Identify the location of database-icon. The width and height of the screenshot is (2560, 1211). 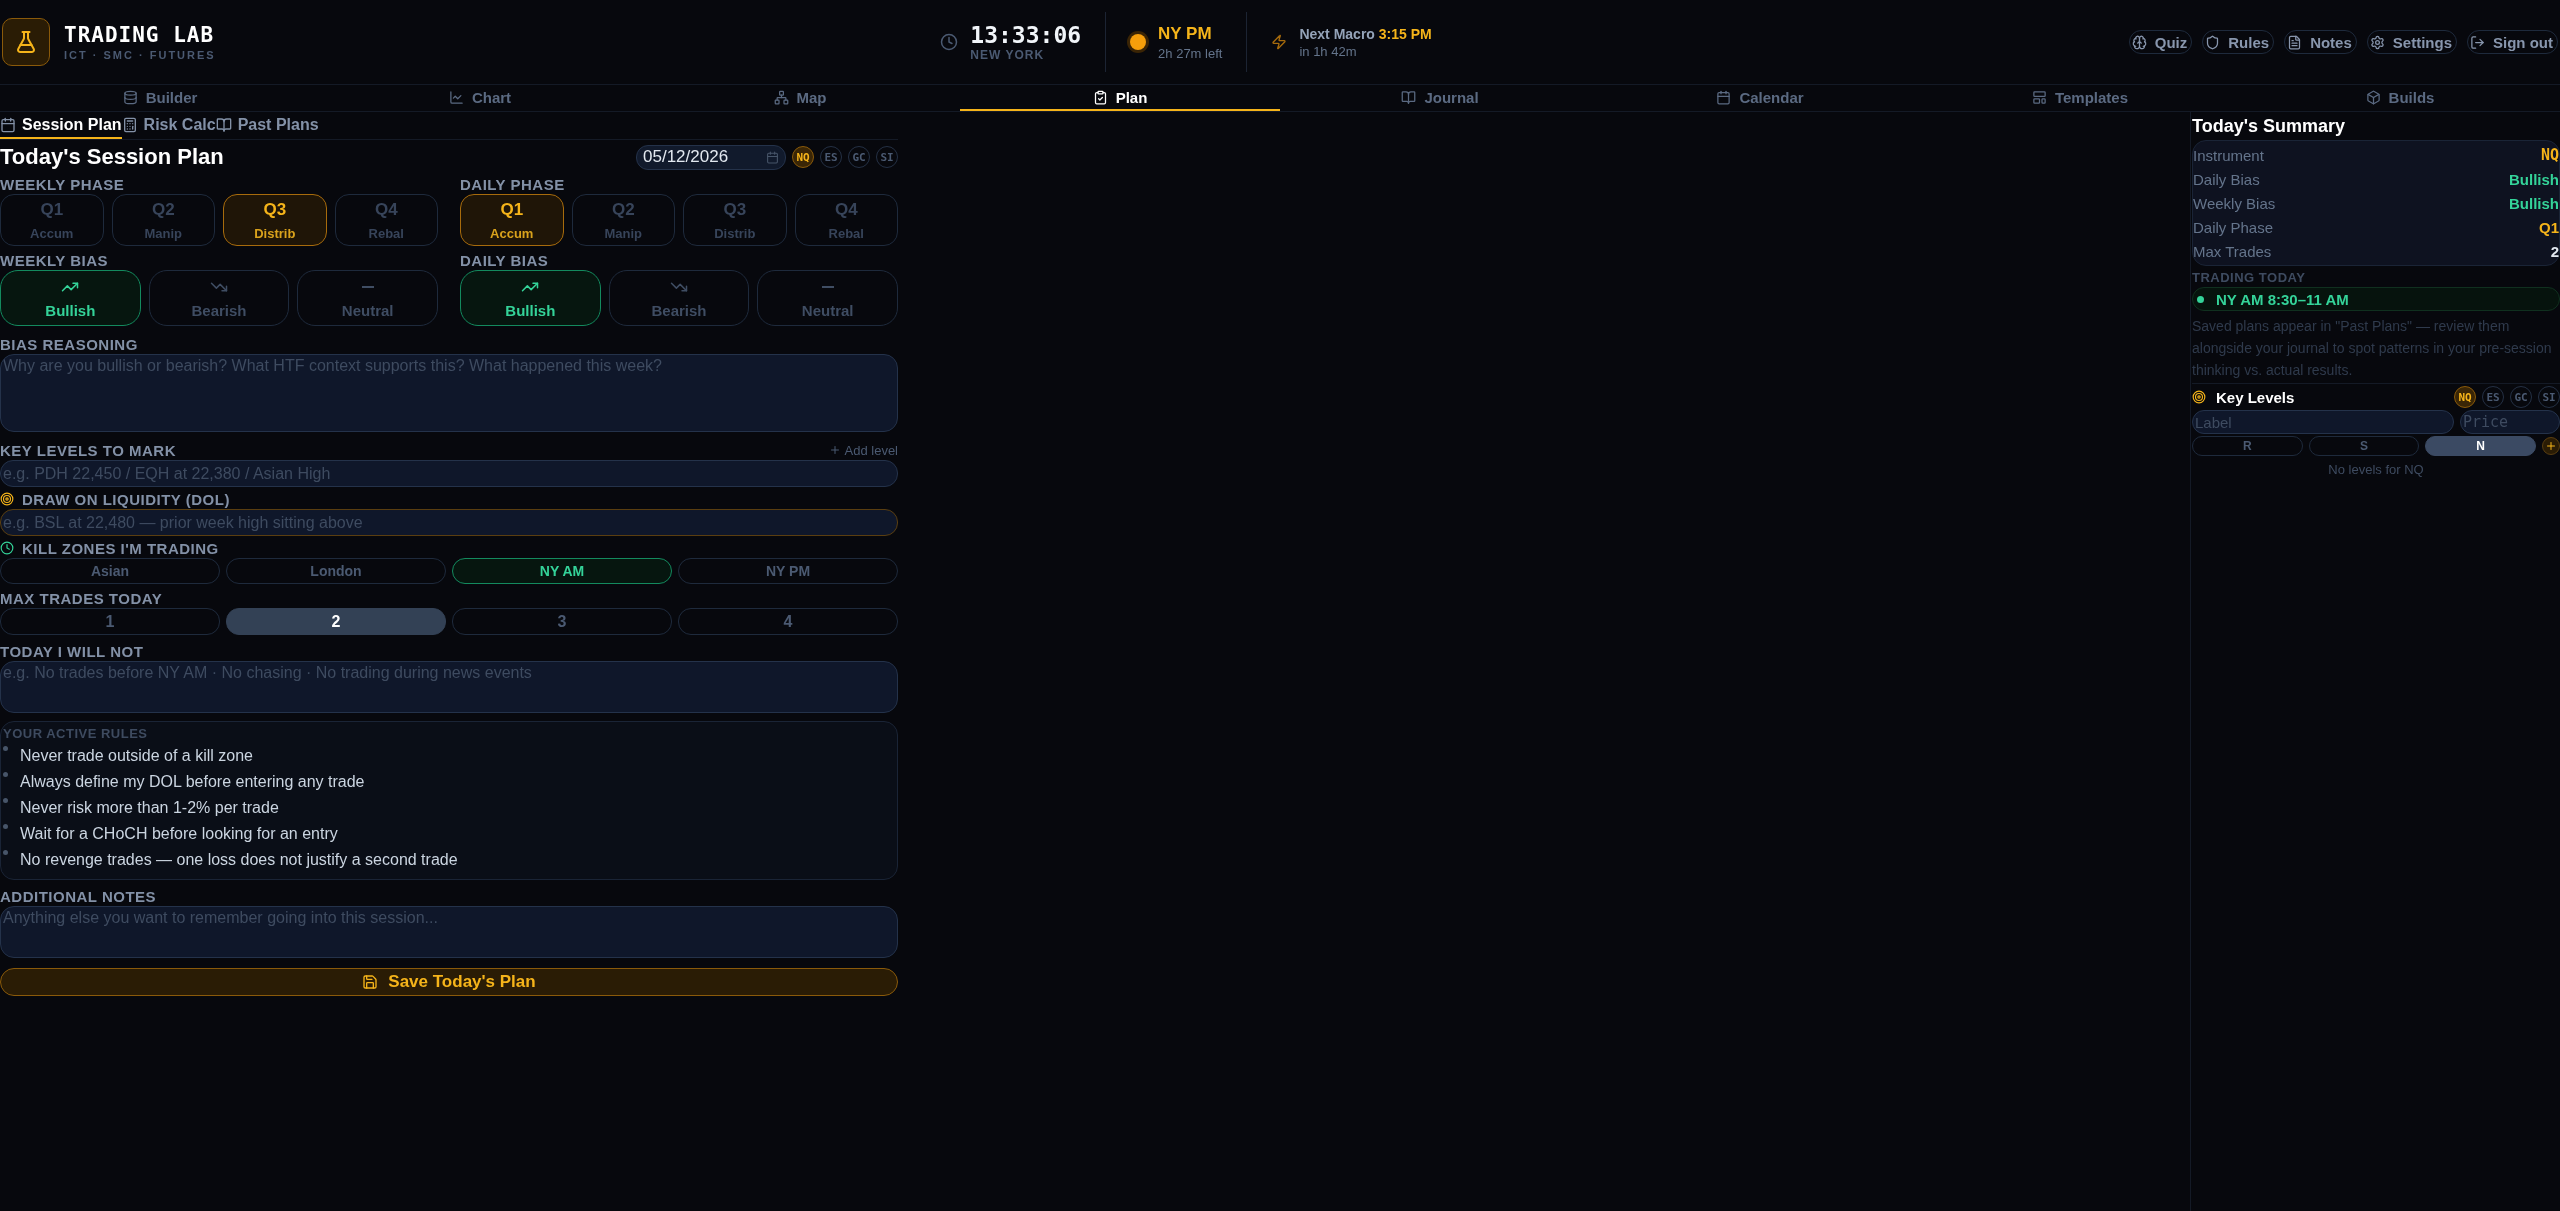
(130, 97).